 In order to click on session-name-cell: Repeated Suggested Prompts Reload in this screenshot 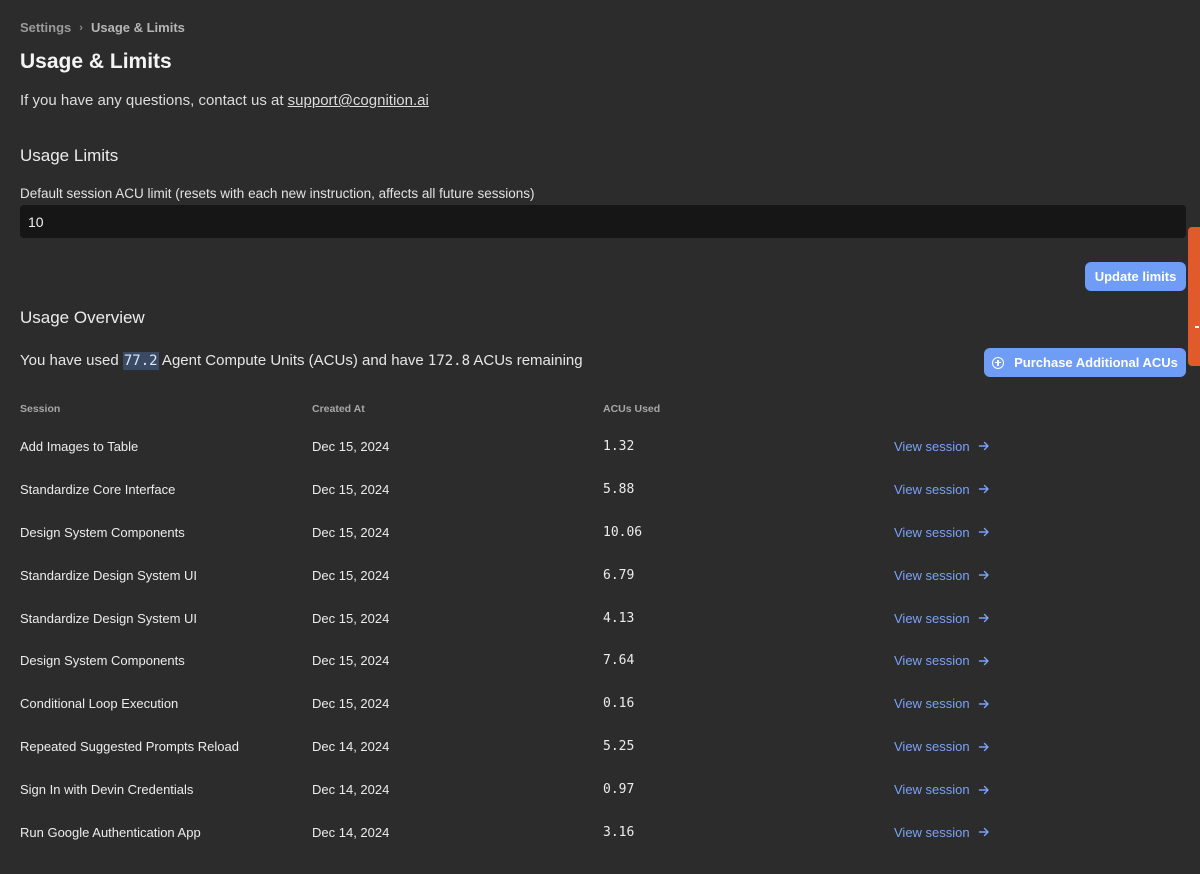, I will do `click(129, 747)`.